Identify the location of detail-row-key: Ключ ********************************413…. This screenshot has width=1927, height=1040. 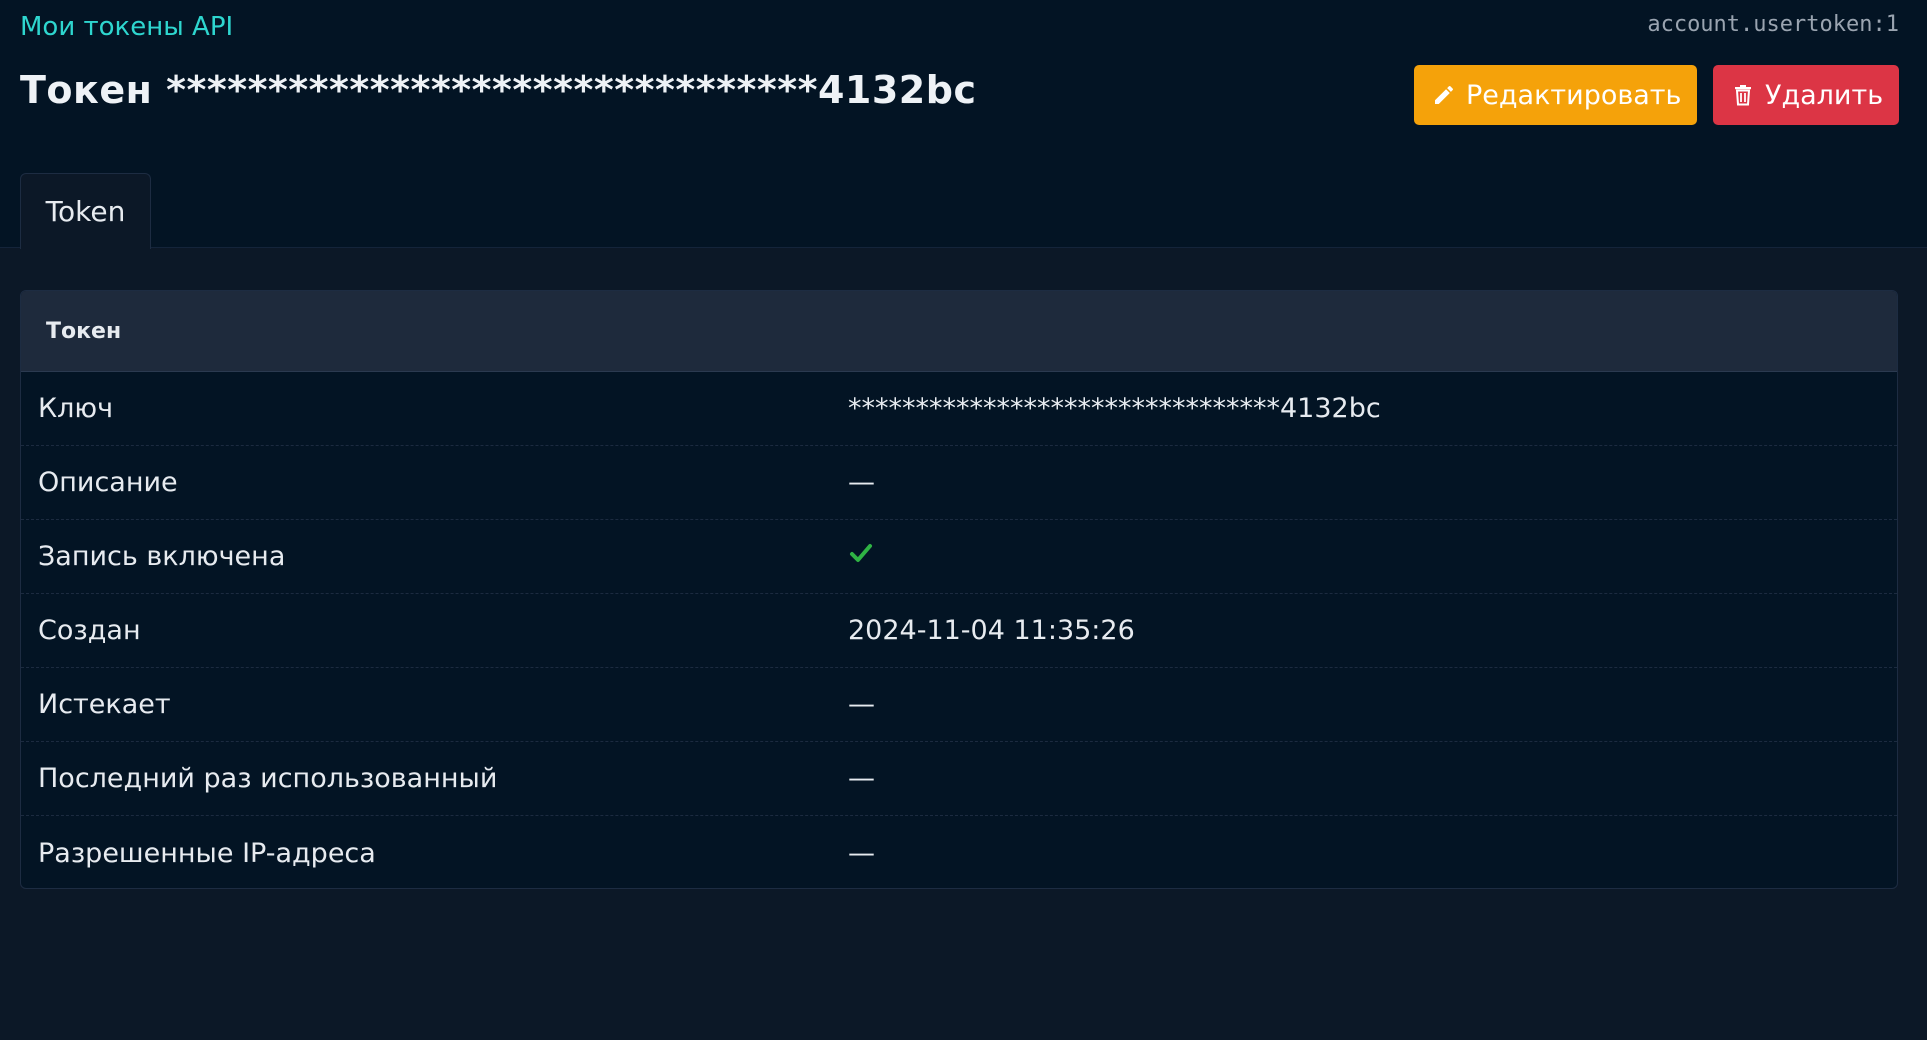
(959, 409).